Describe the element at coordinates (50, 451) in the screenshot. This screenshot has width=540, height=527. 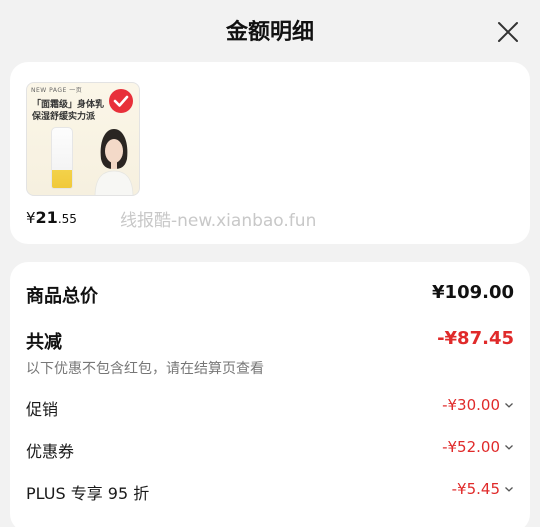
I see `discount-label: 优惠券` at that location.